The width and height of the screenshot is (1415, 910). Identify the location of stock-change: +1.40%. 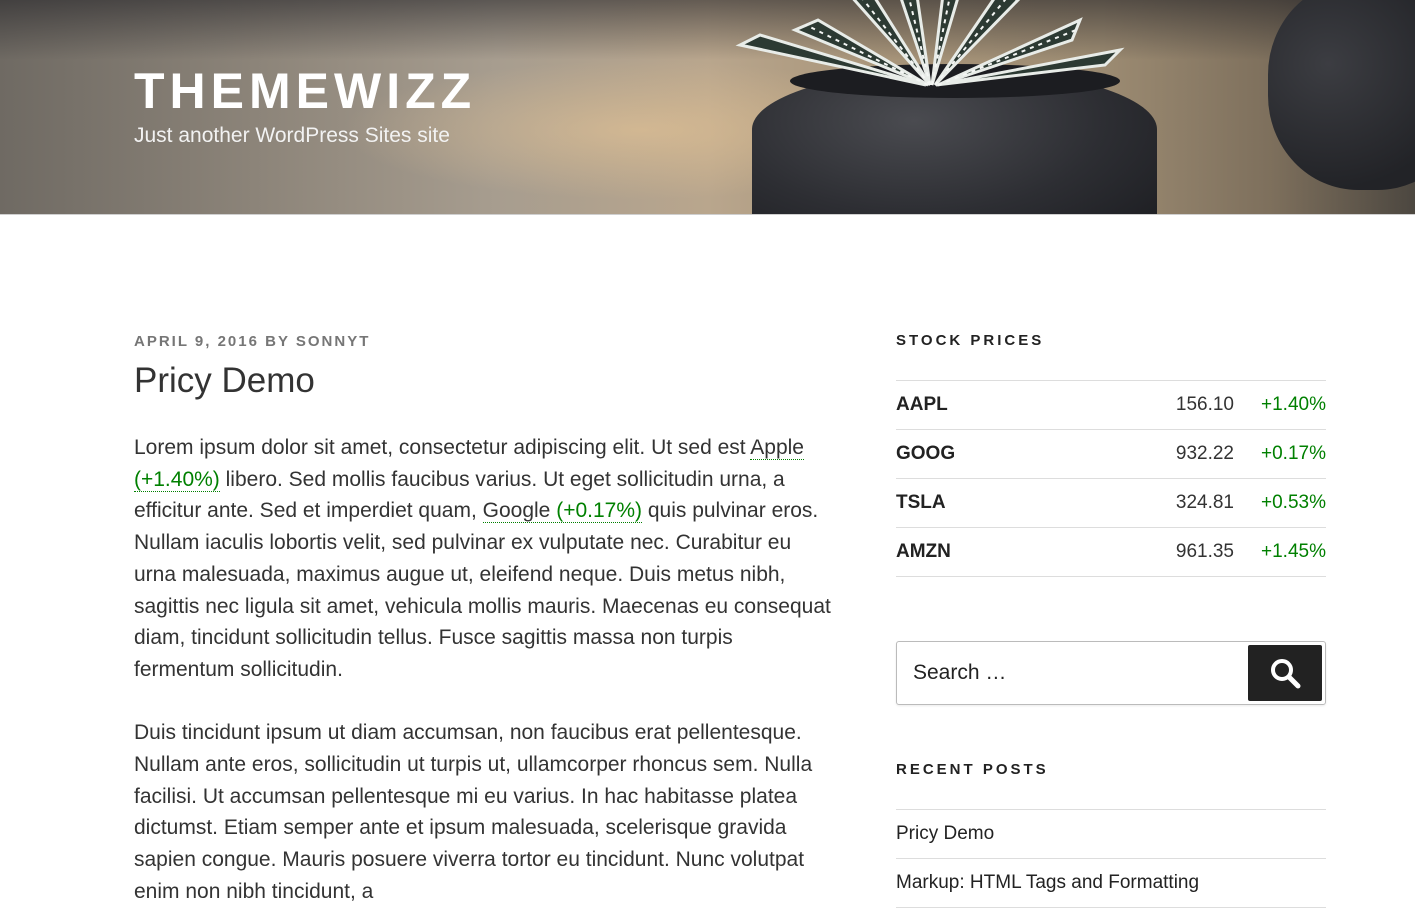
(1293, 404).